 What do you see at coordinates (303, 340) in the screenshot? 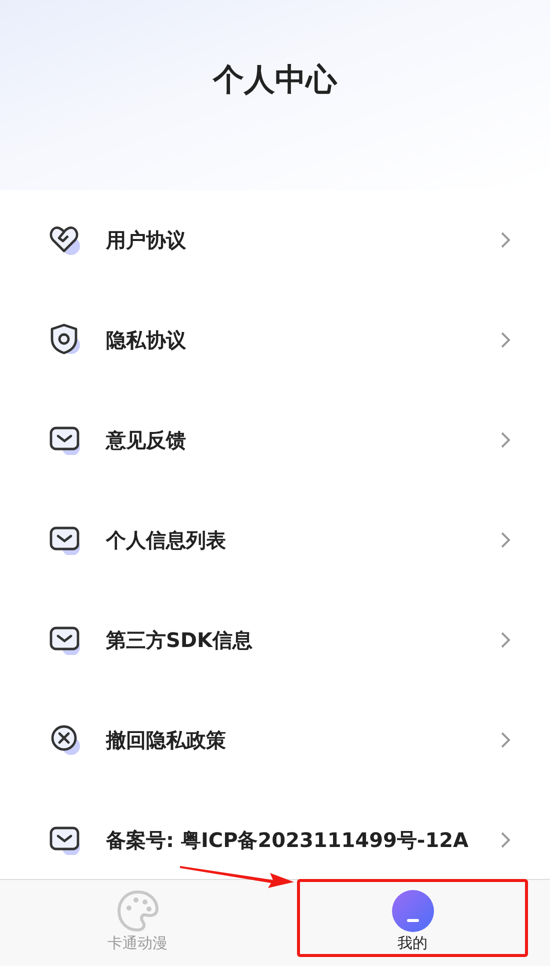
I see `menu-item-label: 隐私协议` at bounding box center [303, 340].